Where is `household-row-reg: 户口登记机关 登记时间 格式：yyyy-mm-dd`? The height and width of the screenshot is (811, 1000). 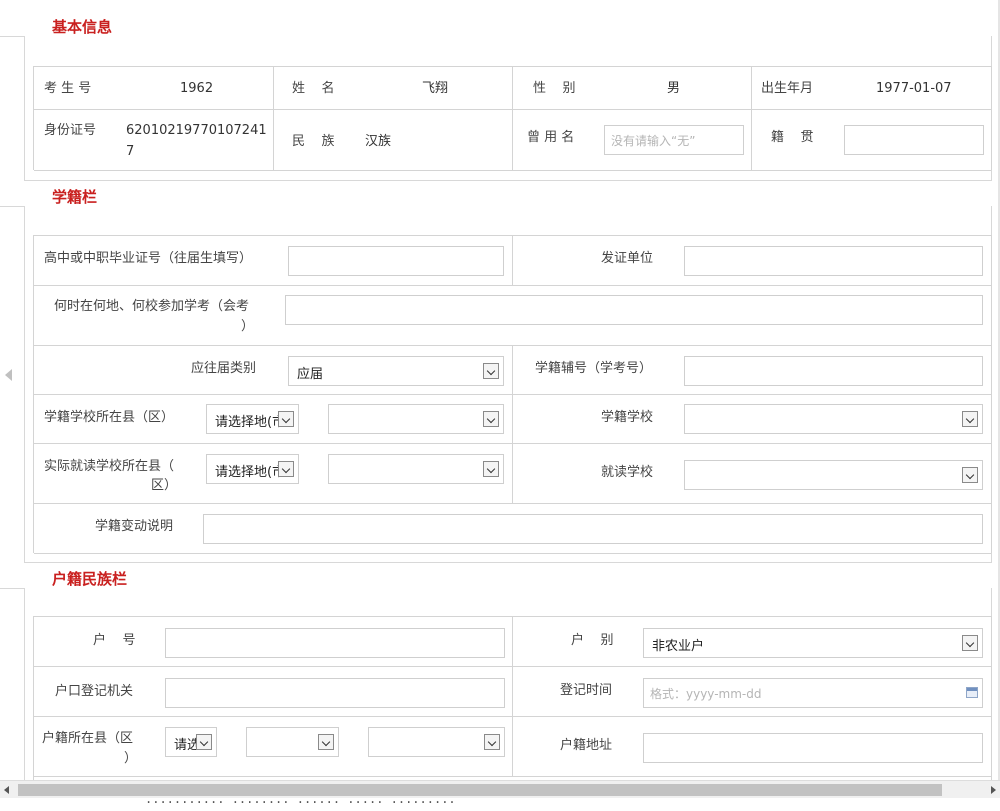 household-row-reg: 户口登记机关 登记时间 格式：yyyy-mm-dd is located at coordinates (512, 692).